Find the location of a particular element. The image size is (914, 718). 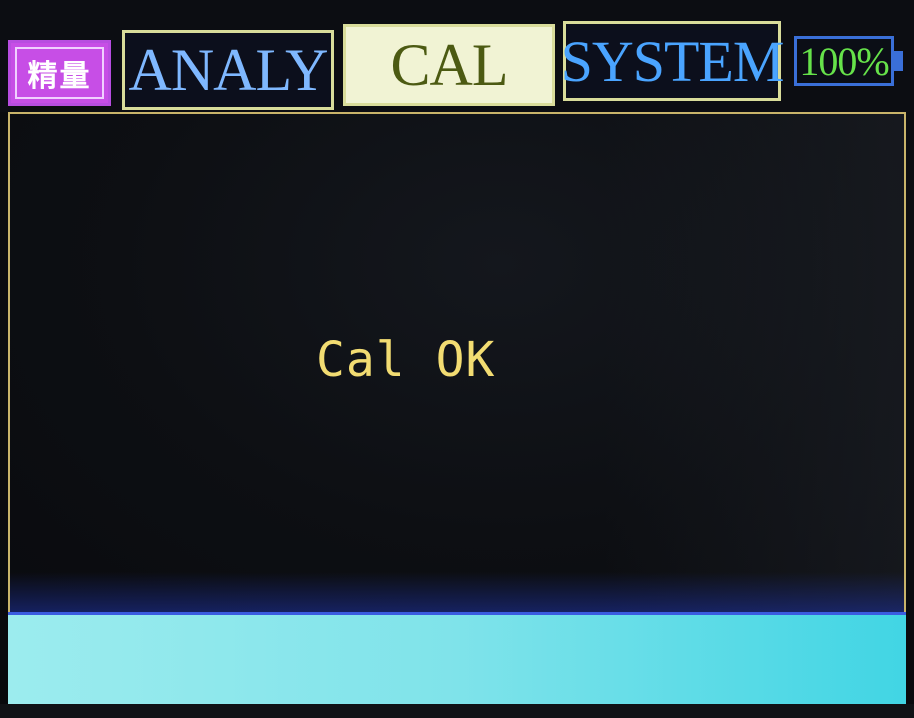

tab-system: SYSTEM is located at coordinates (672, 61).